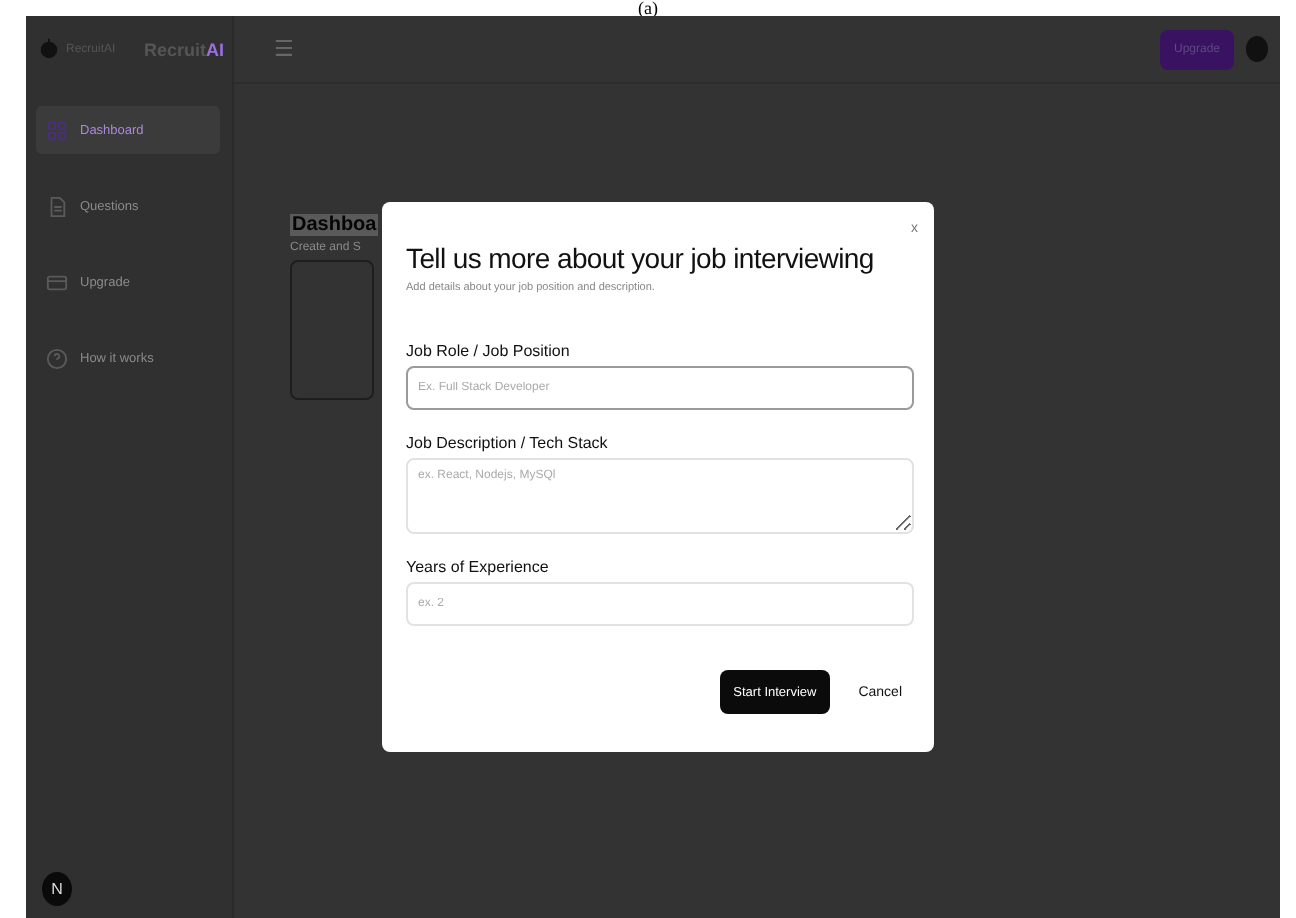  I want to click on page-title: Dashboa, so click(334, 225).